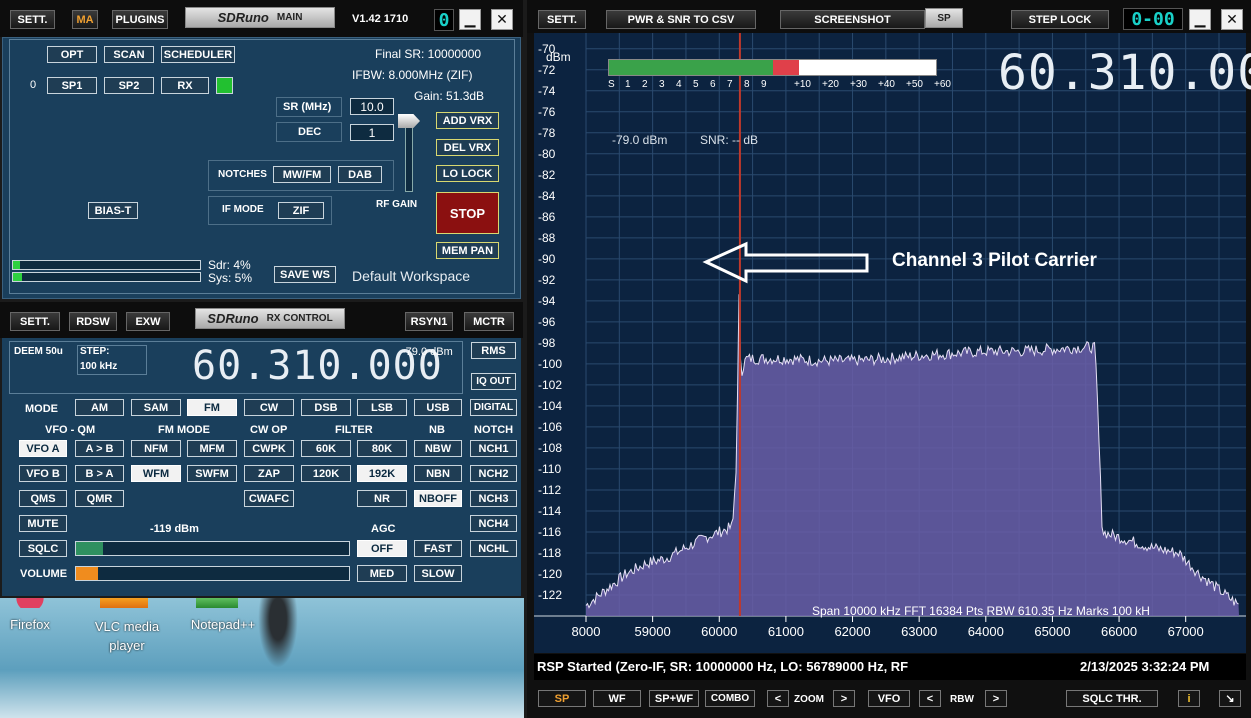 The image size is (1251, 718). Describe the element at coordinates (43, 548) in the screenshot. I see `sqlc-button: SQLC` at that location.